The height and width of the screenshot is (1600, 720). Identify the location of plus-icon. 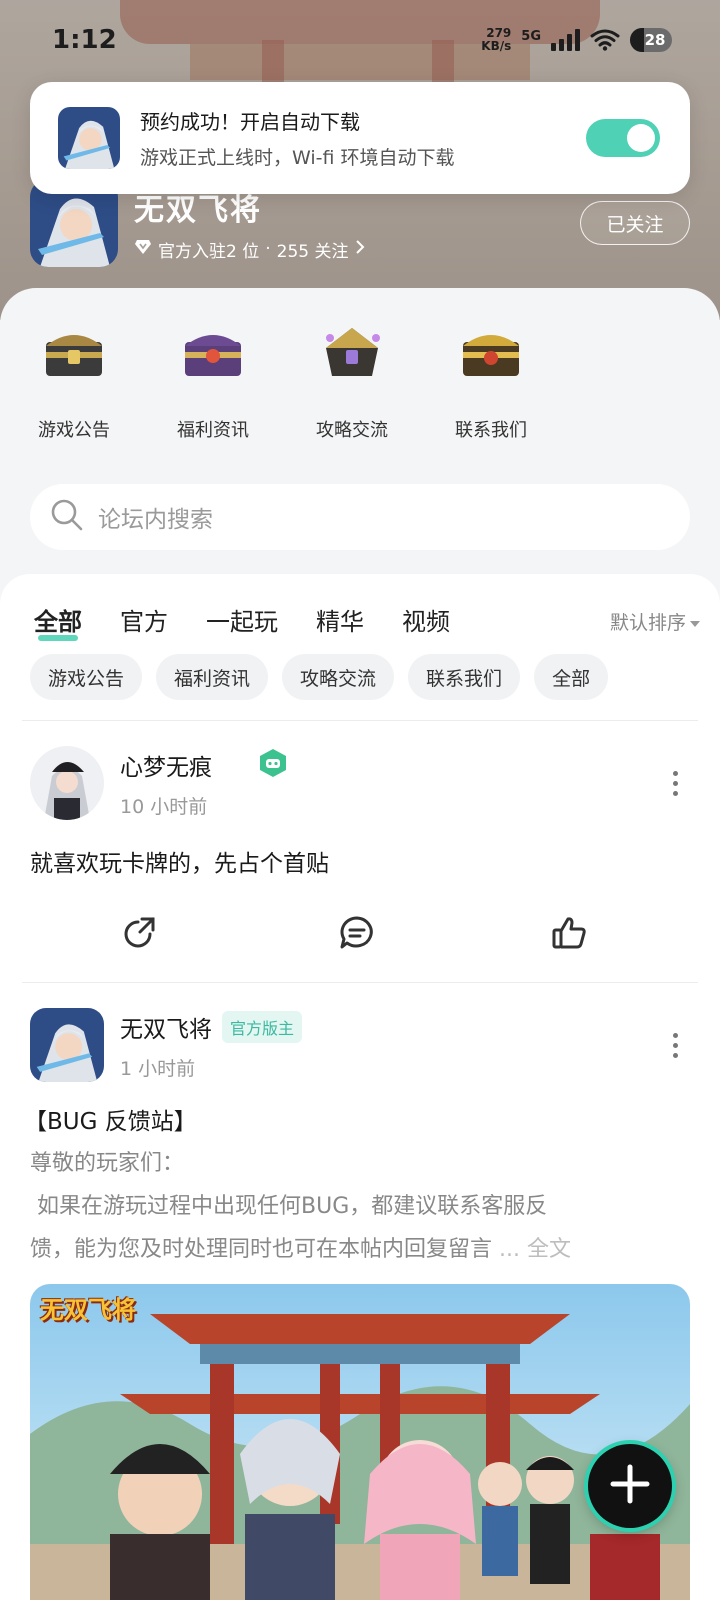
(630, 1486).